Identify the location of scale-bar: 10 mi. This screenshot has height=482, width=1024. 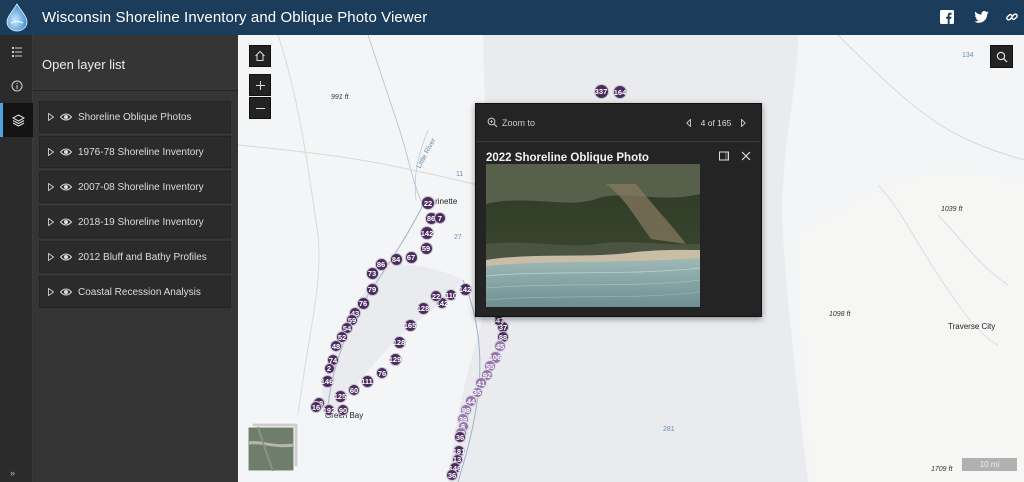
(989, 464).